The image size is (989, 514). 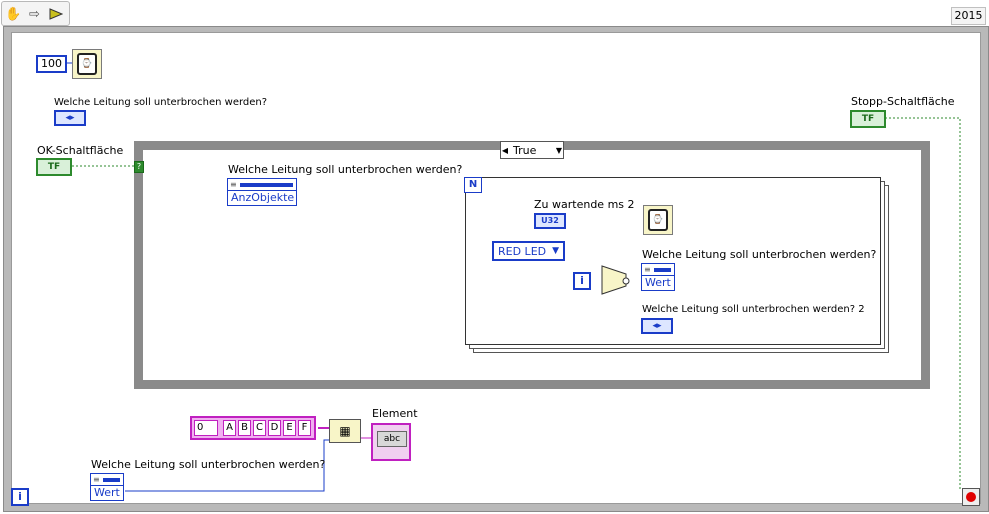 I want to click on array-element-f: F, so click(x=304, y=428).